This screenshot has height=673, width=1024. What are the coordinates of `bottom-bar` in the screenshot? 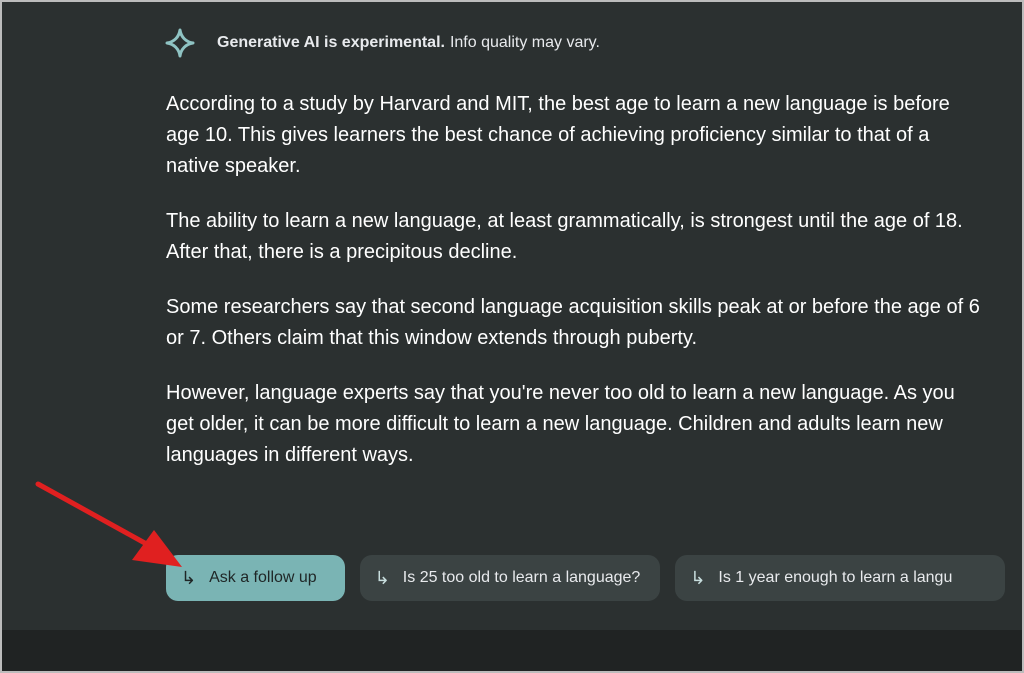 It's located at (512, 650).